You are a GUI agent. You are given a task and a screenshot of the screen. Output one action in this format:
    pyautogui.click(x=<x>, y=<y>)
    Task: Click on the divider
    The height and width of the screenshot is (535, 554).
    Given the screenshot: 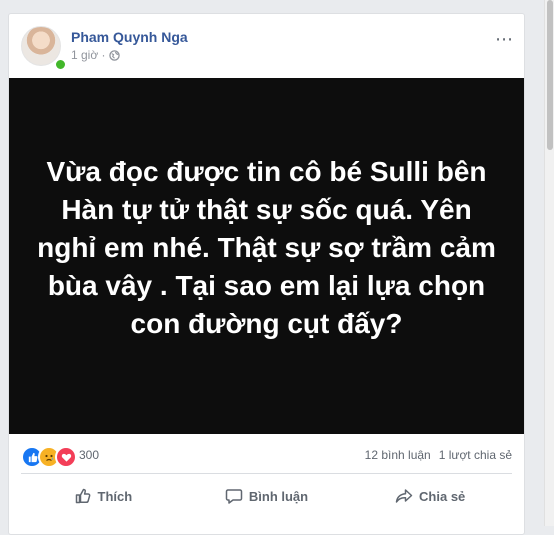 What is the action you would take?
    pyautogui.click(x=266, y=473)
    